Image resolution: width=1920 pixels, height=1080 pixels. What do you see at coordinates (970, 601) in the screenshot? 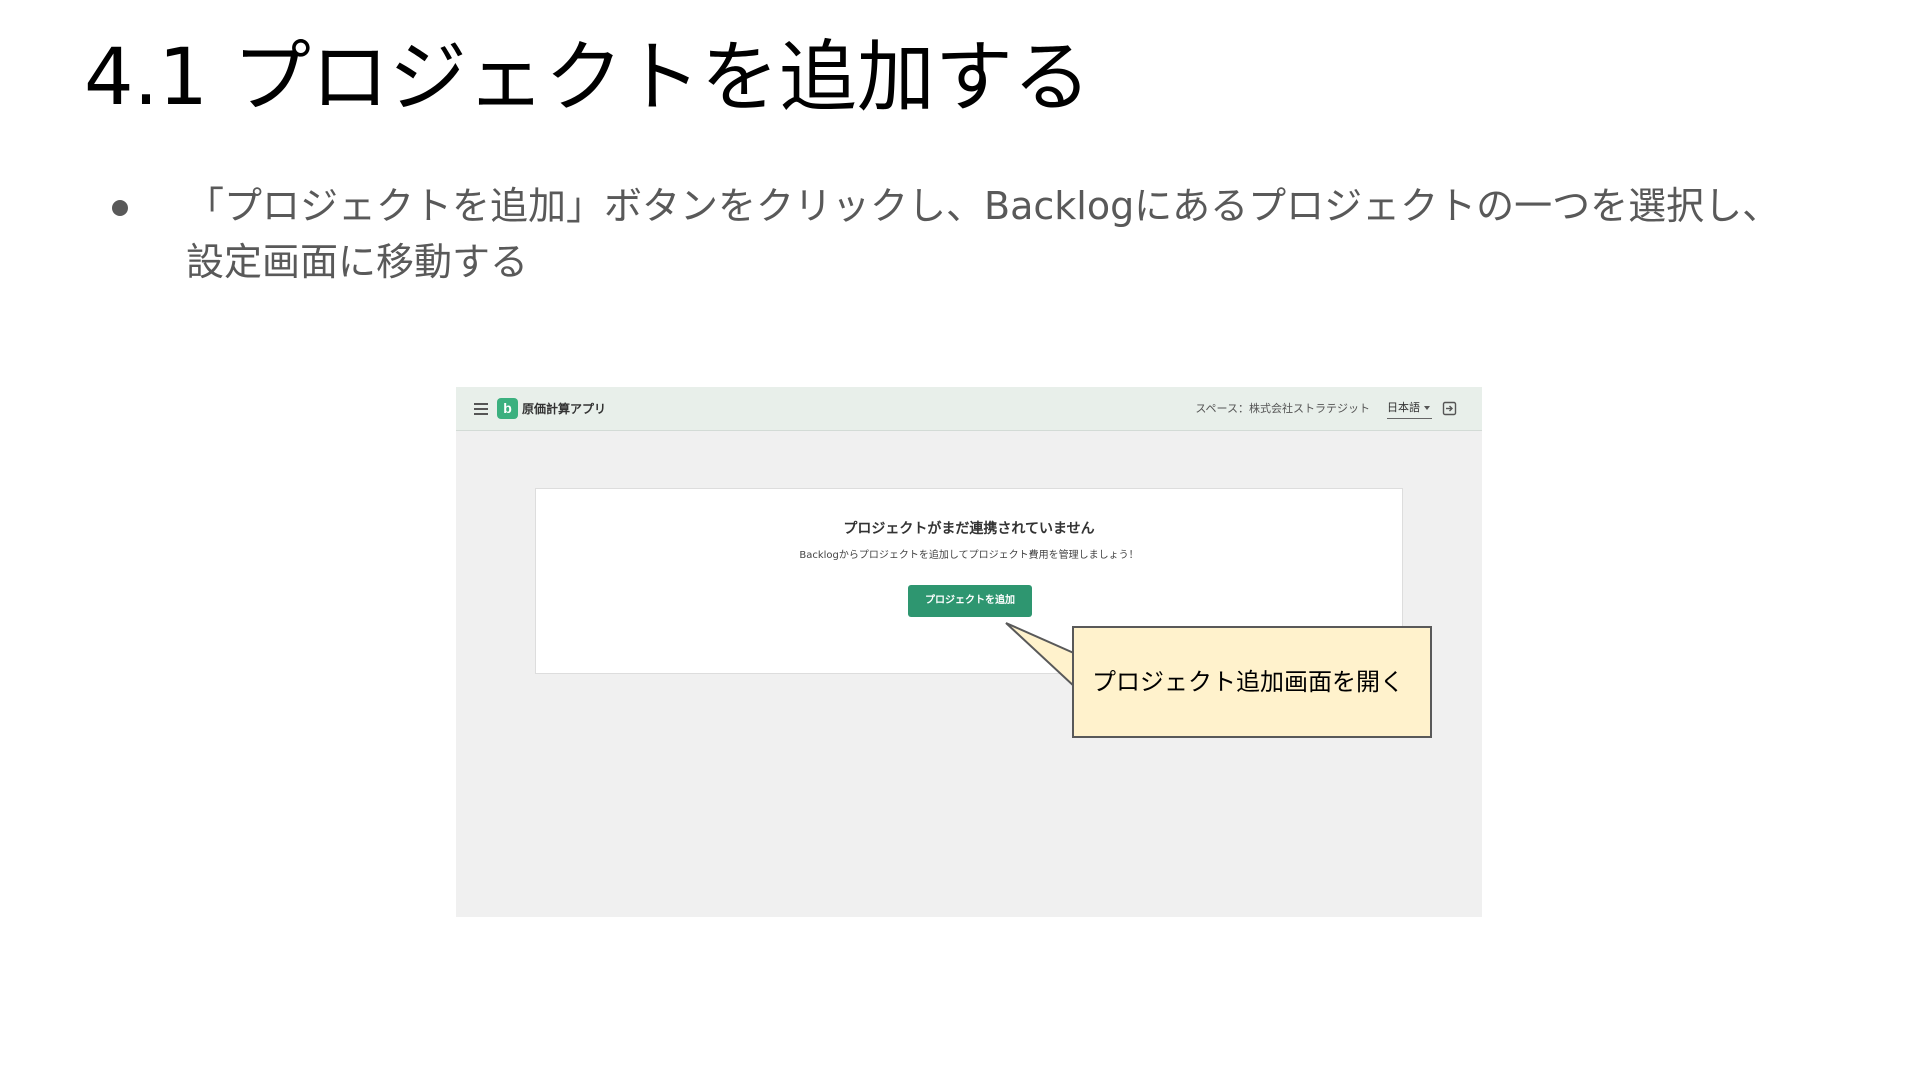
I see `add-project-button: プロジェクトを追加` at bounding box center [970, 601].